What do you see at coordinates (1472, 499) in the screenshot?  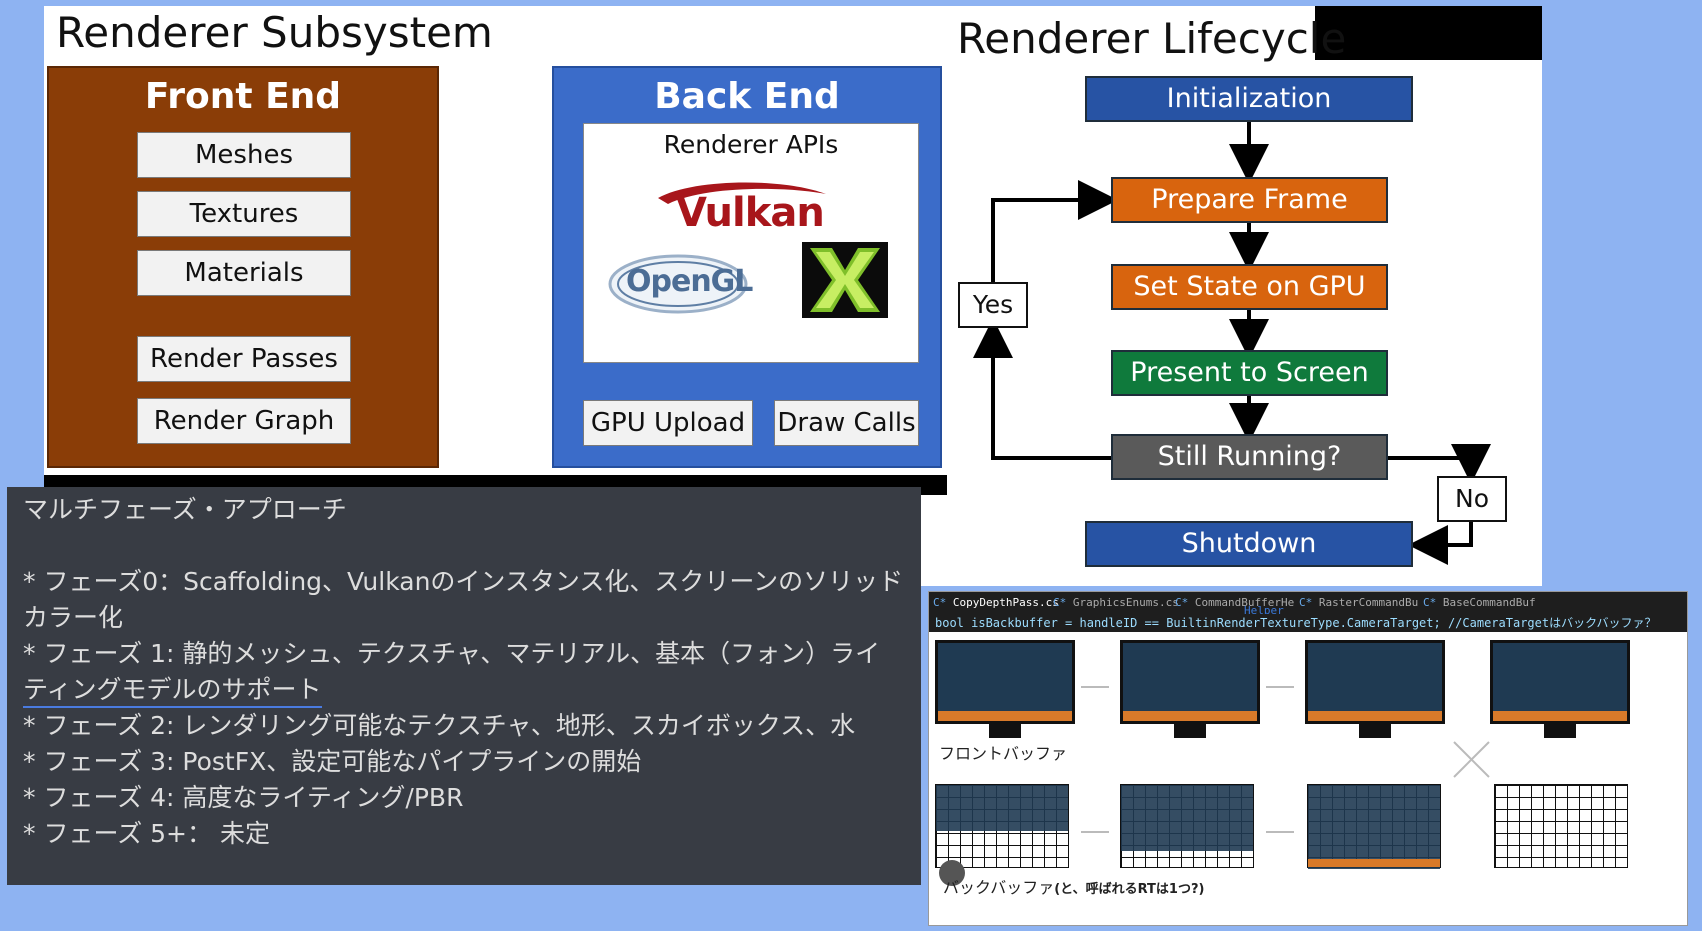 I see `decision-no: No` at bounding box center [1472, 499].